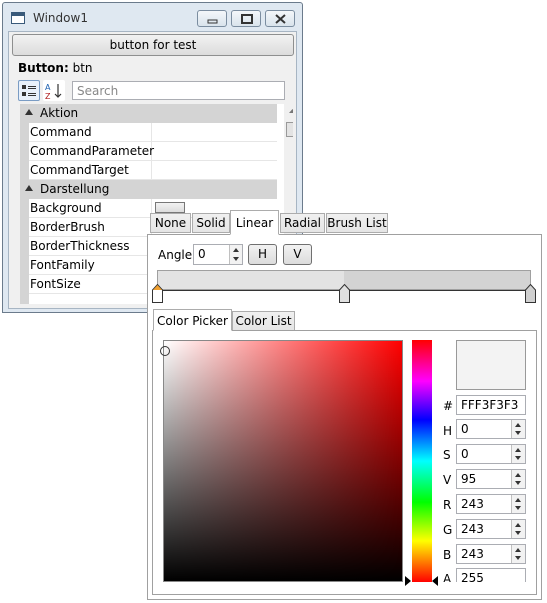  What do you see at coordinates (518, 454) in the screenshot?
I see `s-spinner` at bounding box center [518, 454].